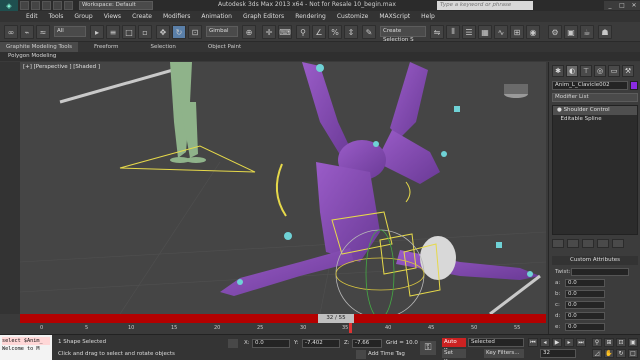  What do you see at coordinates (46, 5) in the screenshot?
I see `save-file-icon` at bounding box center [46, 5].